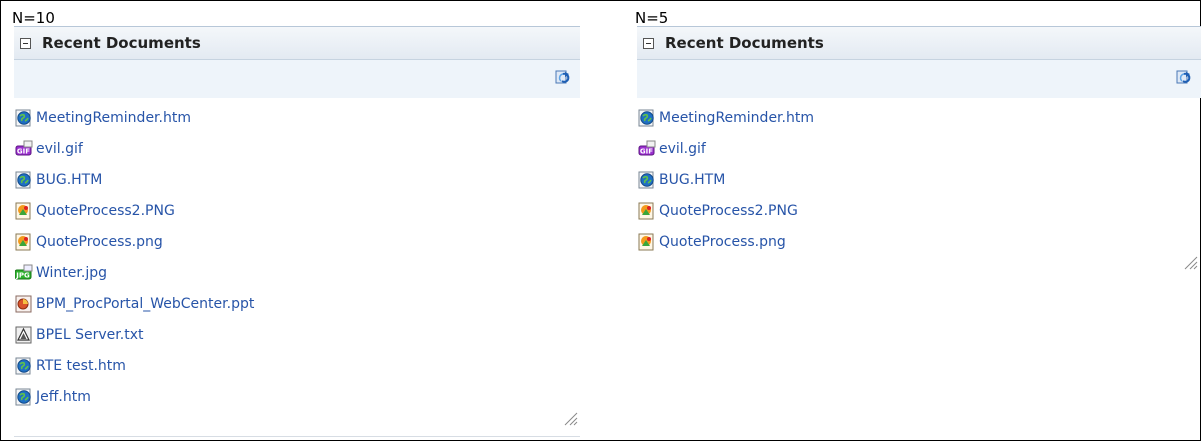 The image size is (1201, 441). What do you see at coordinates (297, 436) in the screenshot?
I see `panel-bottom-border` at bounding box center [297, 436].